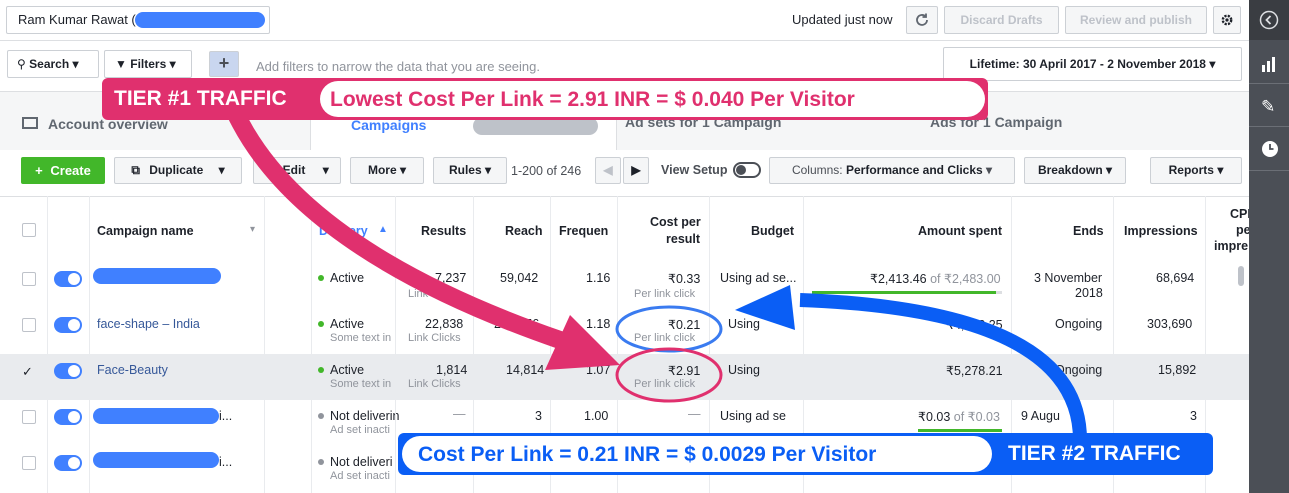 The image size is (1289, 493). What do you see at coordinates (70, 170) in the screenshot?
I see `create-label: Create` at bounding box center [70, 170].